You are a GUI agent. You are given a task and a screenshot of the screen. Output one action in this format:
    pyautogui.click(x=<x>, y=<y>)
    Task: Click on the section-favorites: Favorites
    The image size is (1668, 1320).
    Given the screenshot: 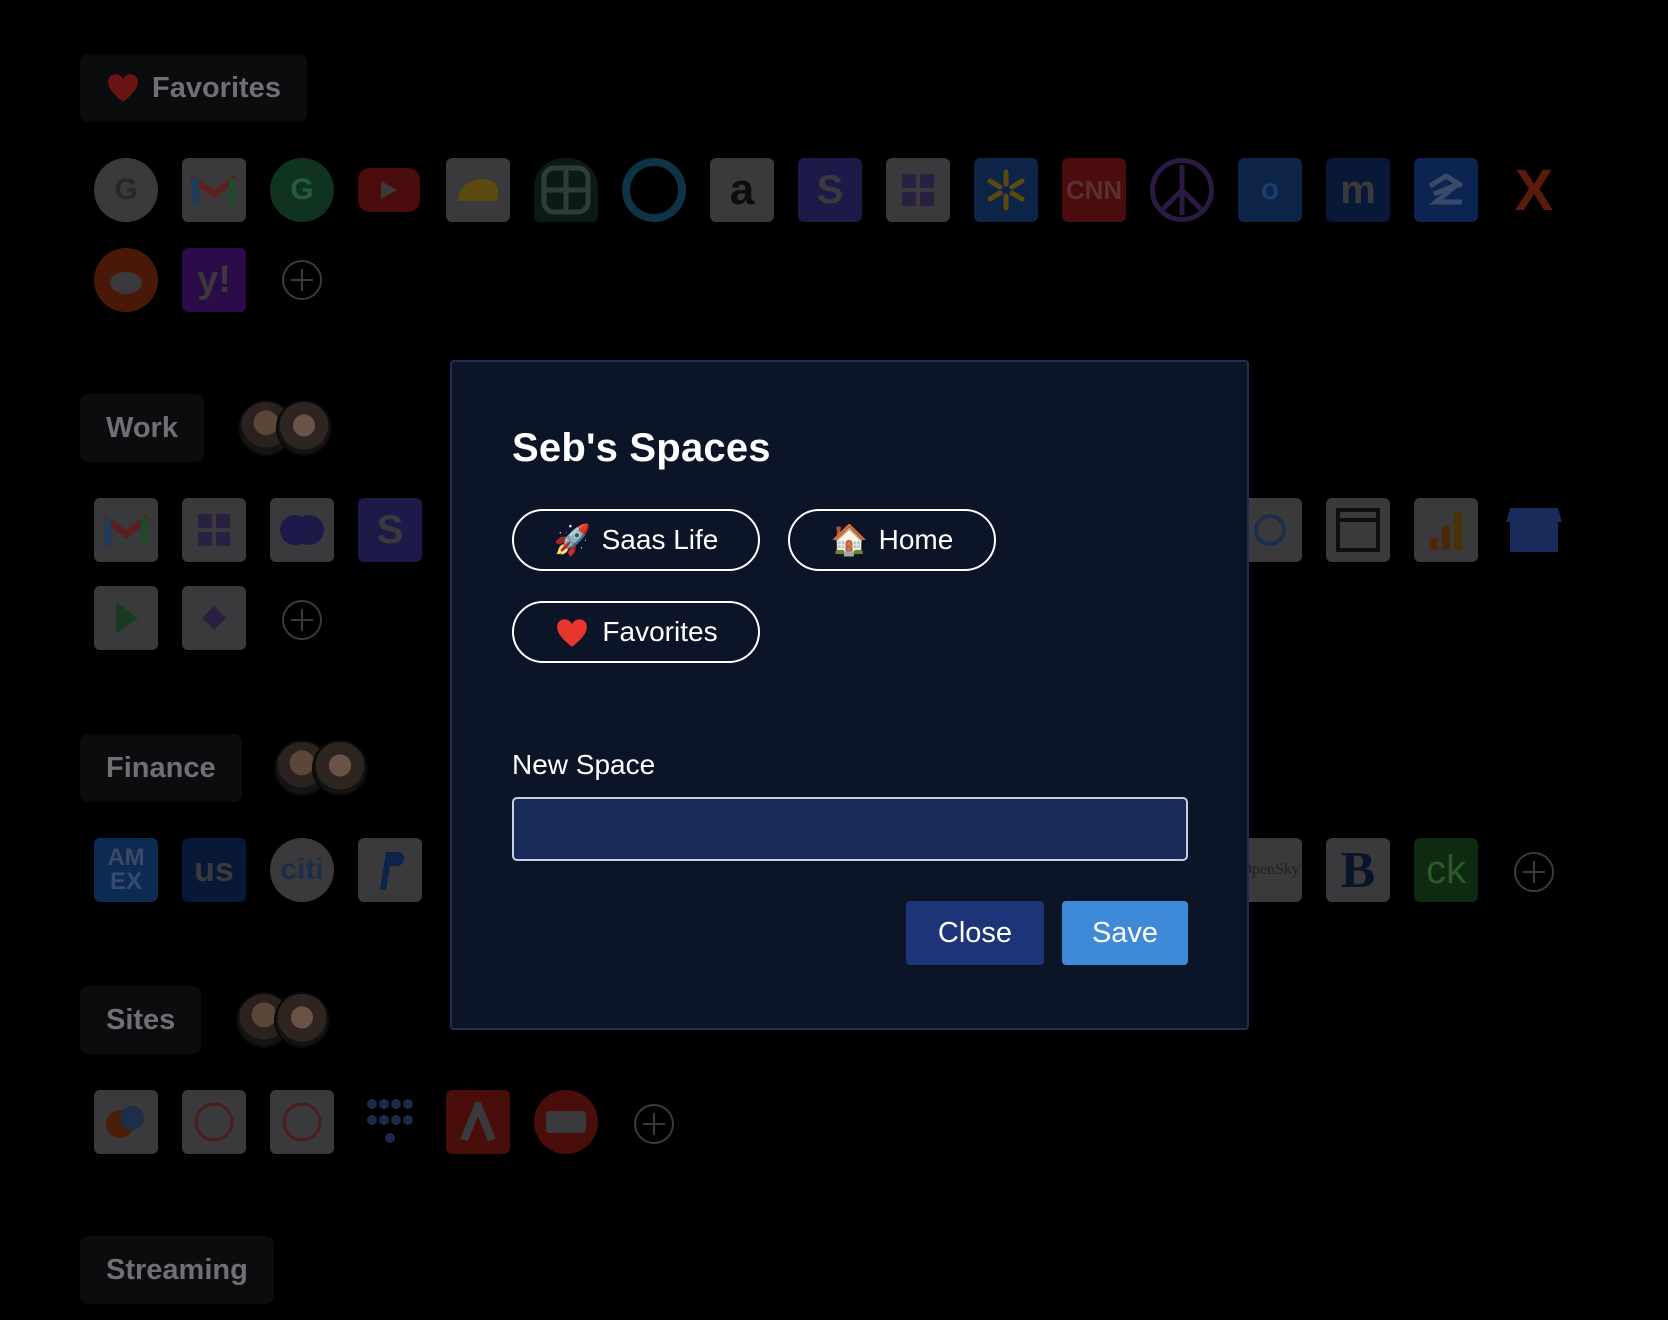 What is the action you would take?
    pyautogui.click(x=193, y=88)
    